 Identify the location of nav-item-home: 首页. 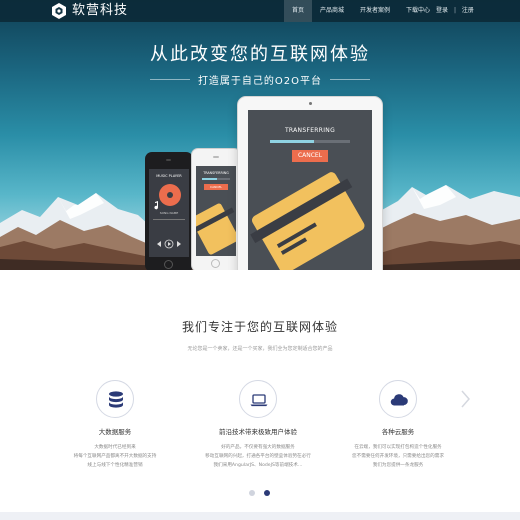
(298, 11).